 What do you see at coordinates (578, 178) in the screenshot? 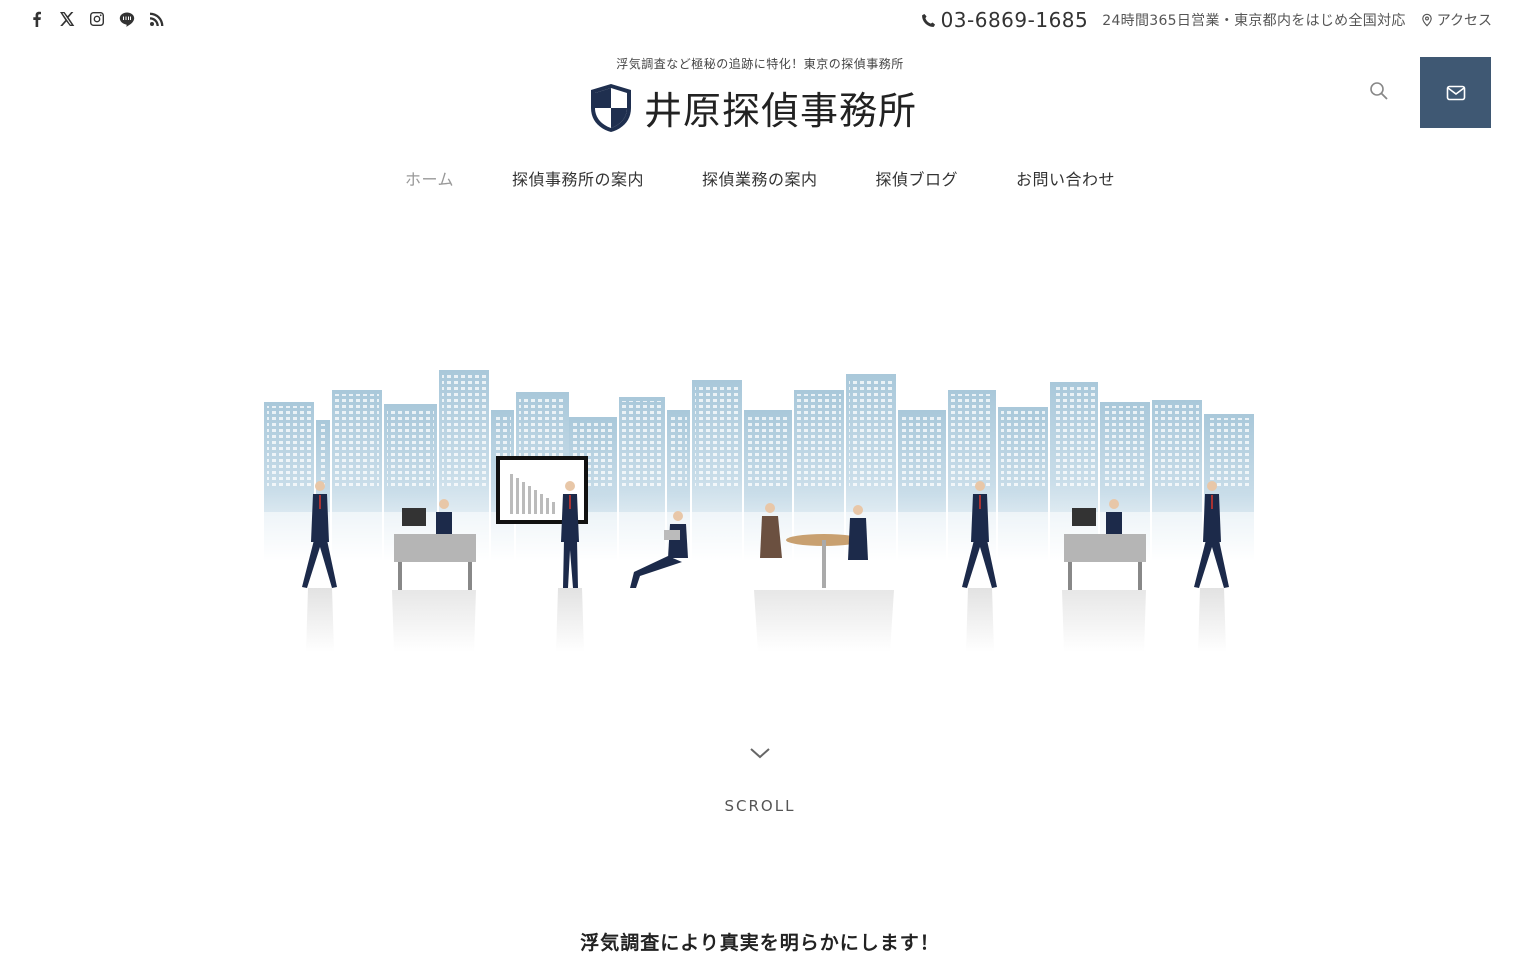
I see `nav-item-office: 探偵事務所の案内` at bounding box center [578, 178].